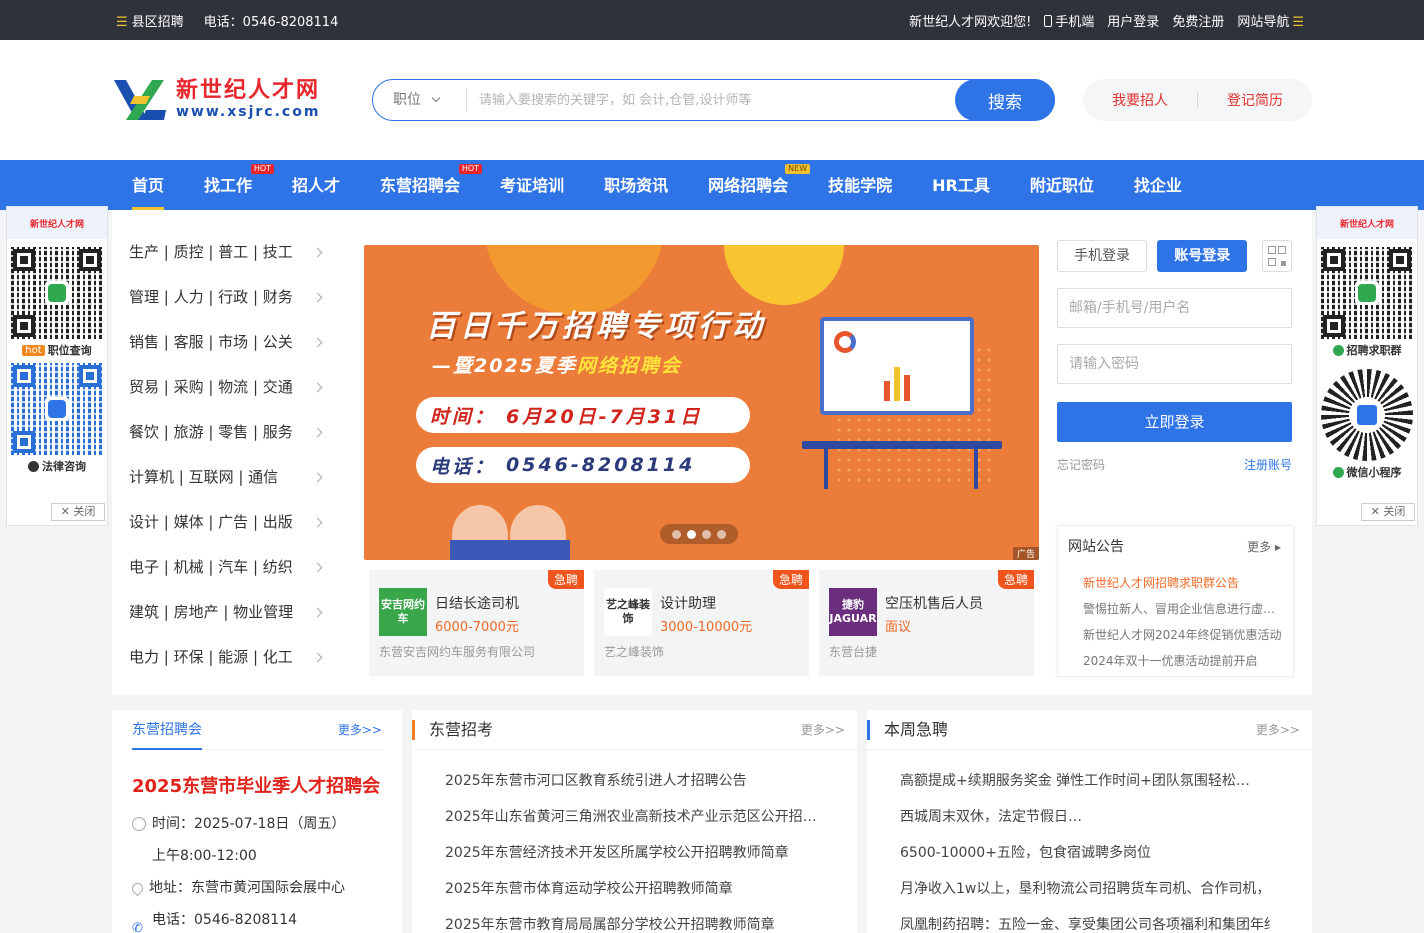 This screenshot has height=933, width=1424. I want to click on fair-title: 2025东营市毕业季人才招聘会, so click(267, 785).